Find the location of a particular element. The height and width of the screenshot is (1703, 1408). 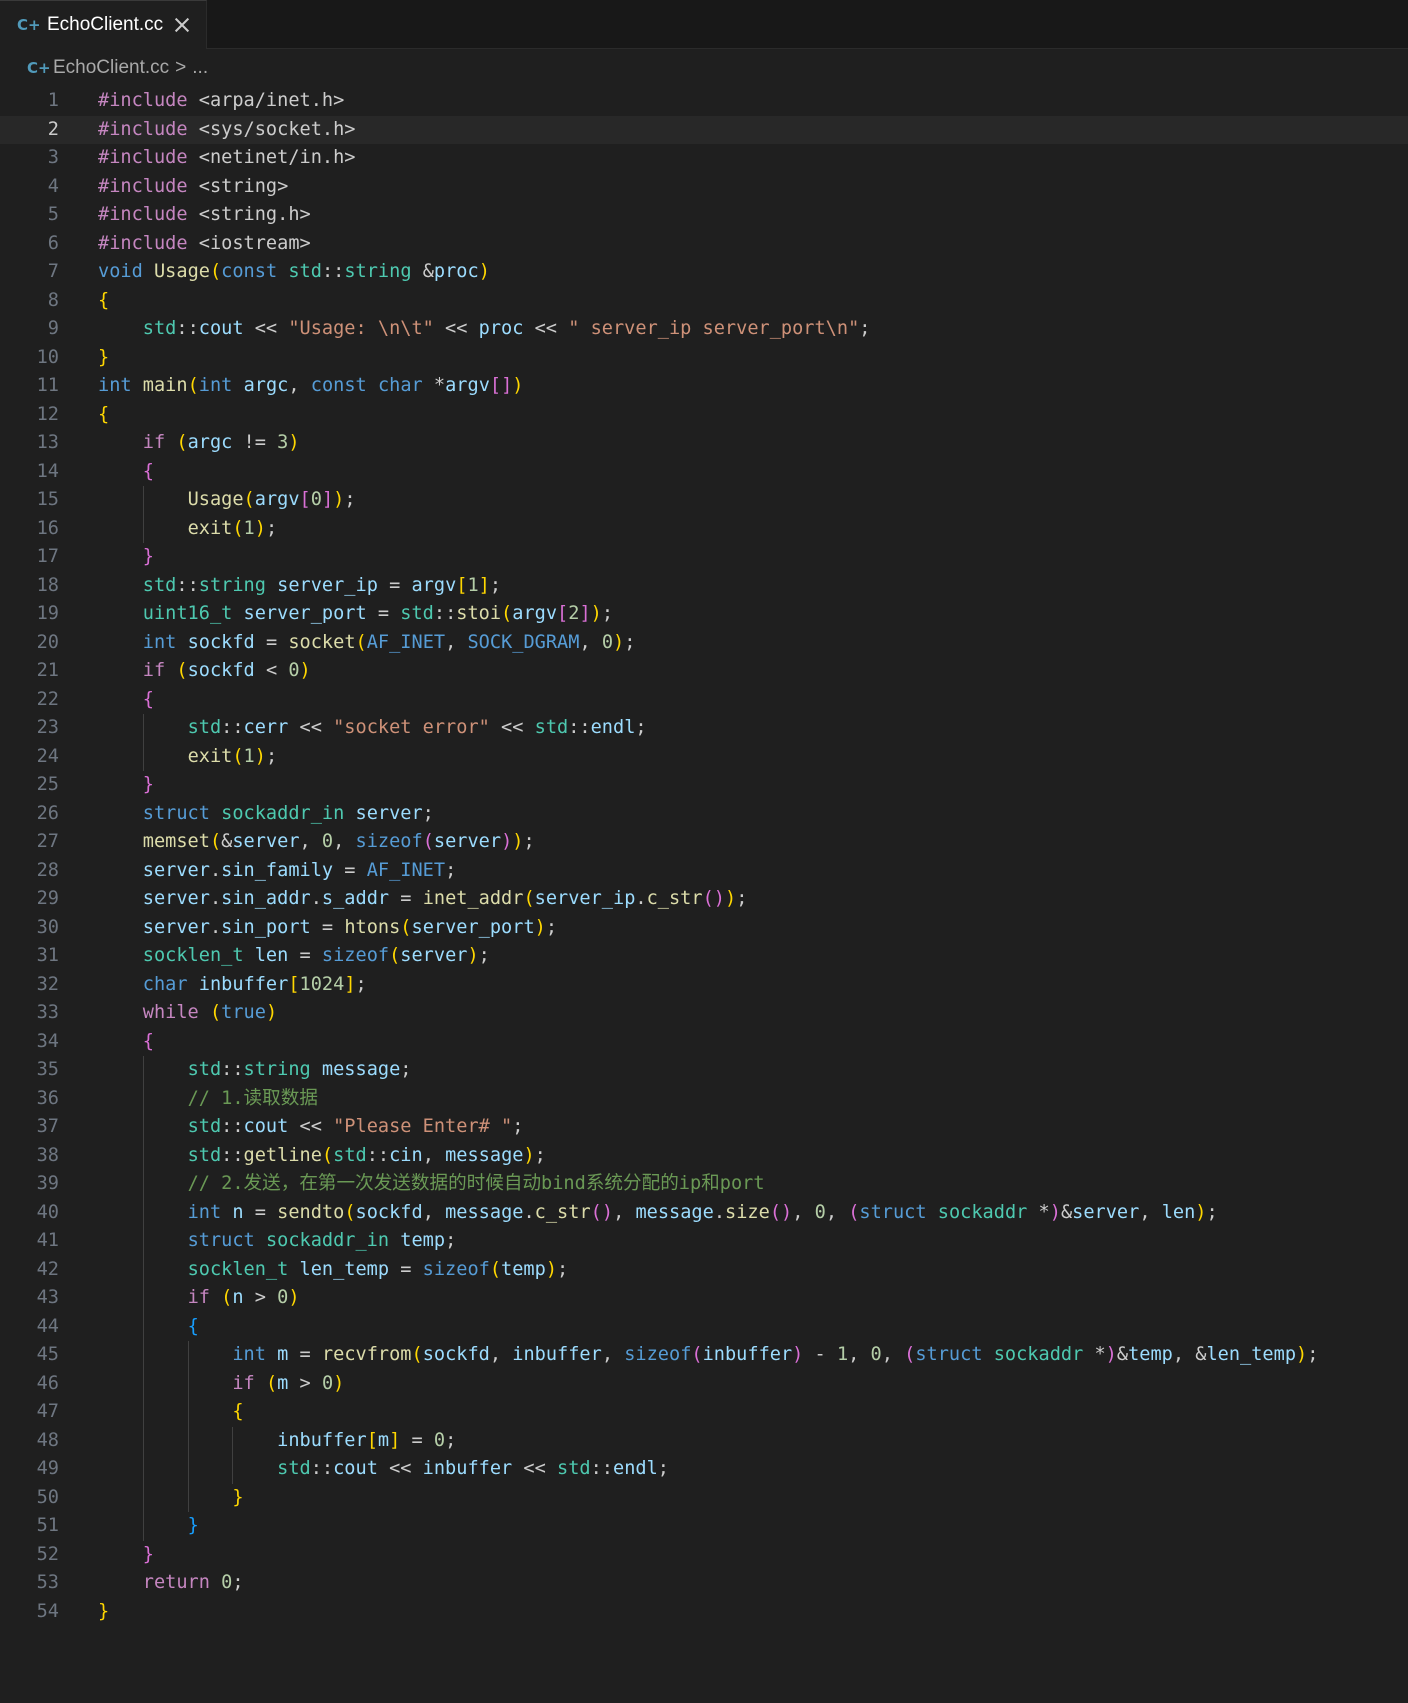

line-code: struct sockaddr_in server; is located at coordinates (288, 813).